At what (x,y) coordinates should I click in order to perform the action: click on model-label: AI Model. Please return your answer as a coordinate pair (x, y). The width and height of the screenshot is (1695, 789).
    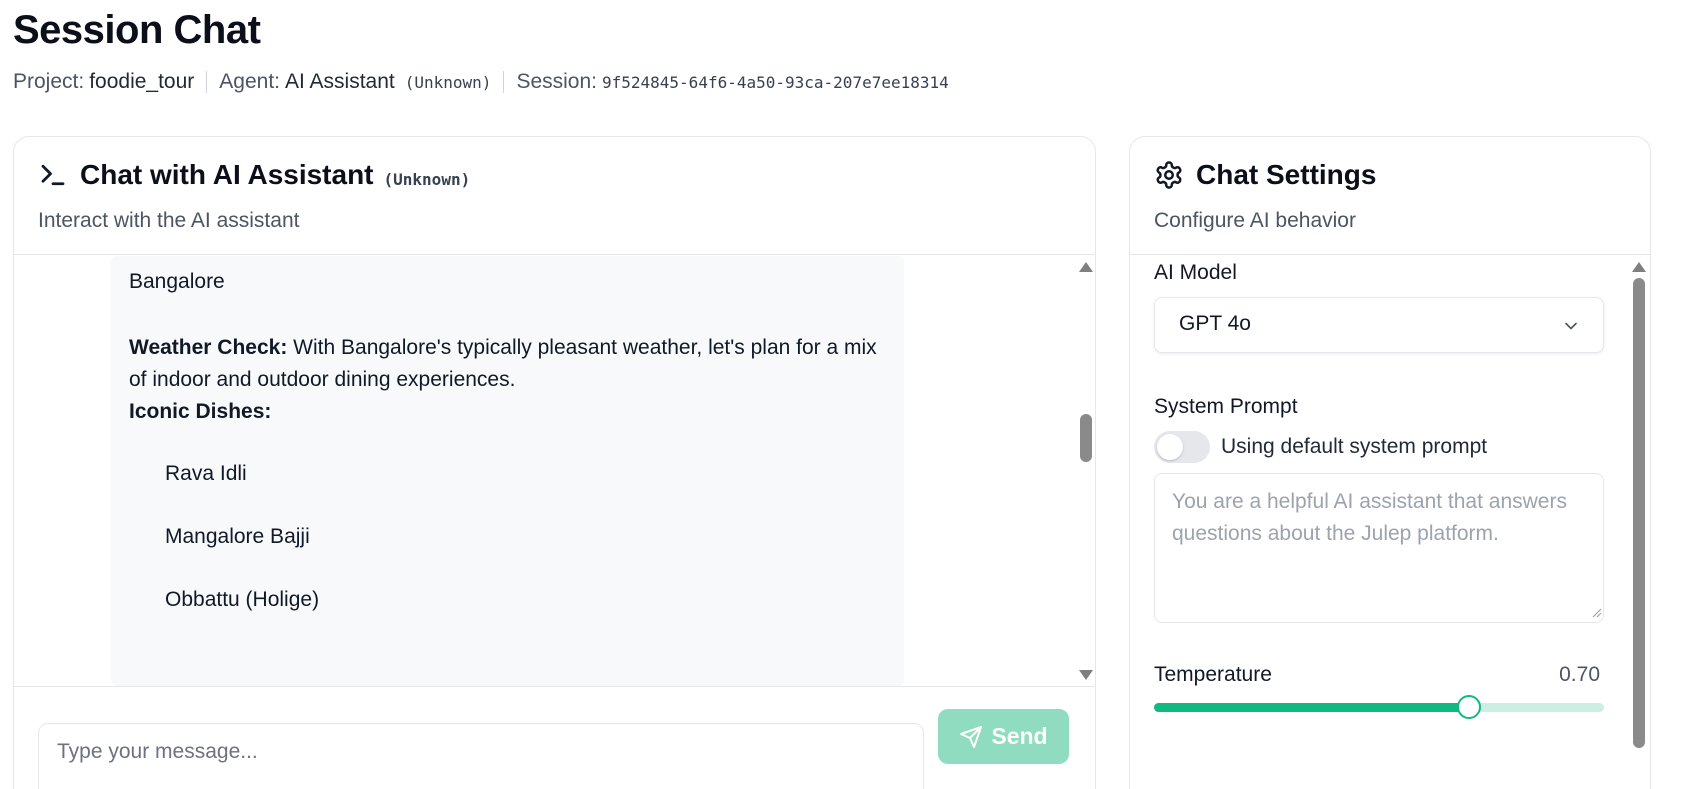
    Looking at the image, I should click on (1195, 272).